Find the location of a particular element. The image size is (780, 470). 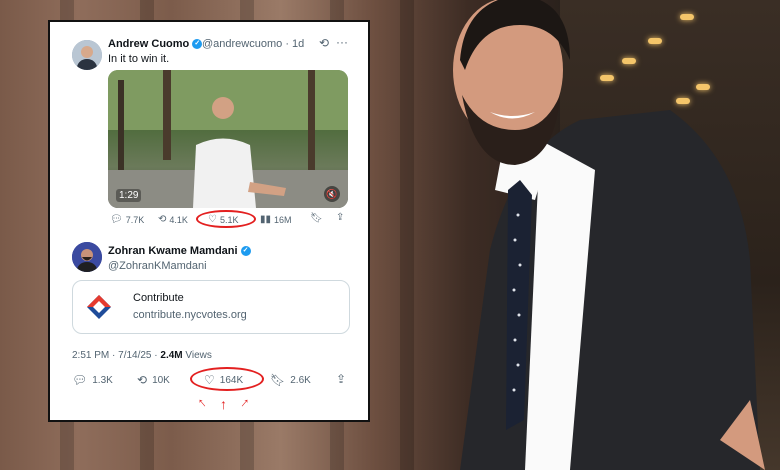

timestamp-text: 2:51 PM · 7/14/25 · is located at coordinates (116, 355).